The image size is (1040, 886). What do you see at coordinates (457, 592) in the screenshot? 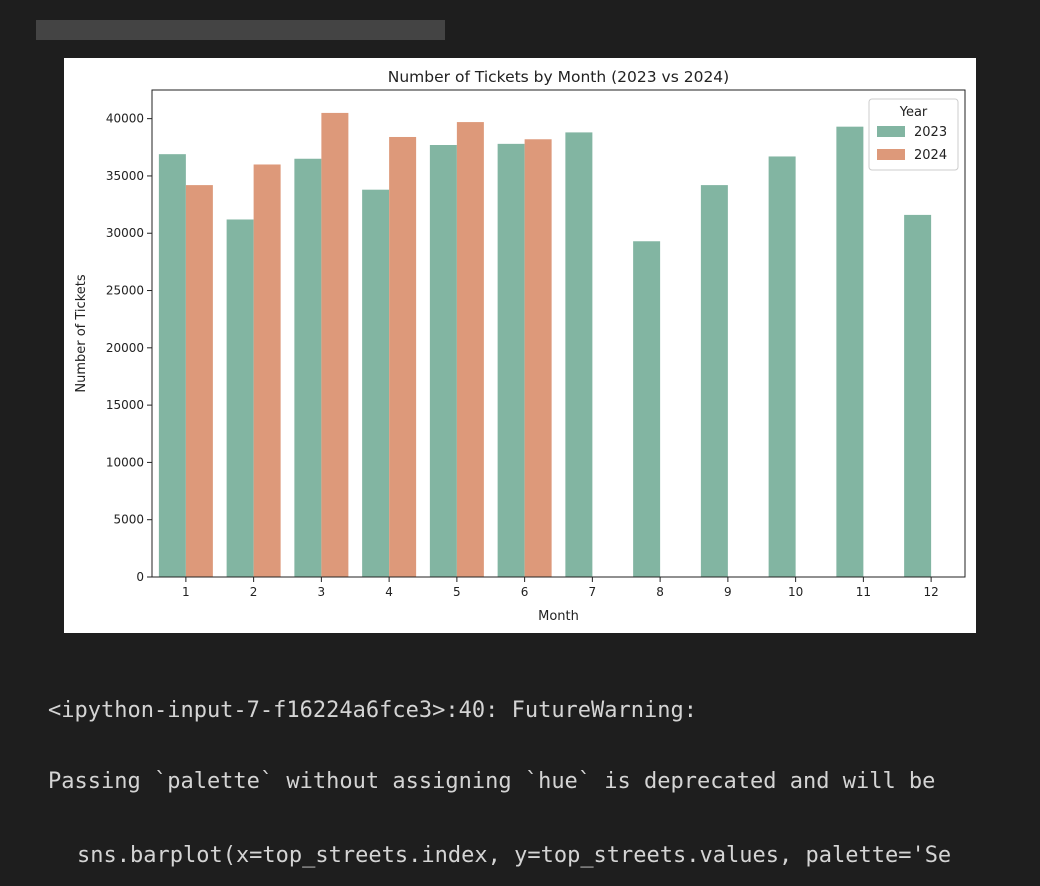
I see `x-tick-label: 5` at bounding box center [457, 592].